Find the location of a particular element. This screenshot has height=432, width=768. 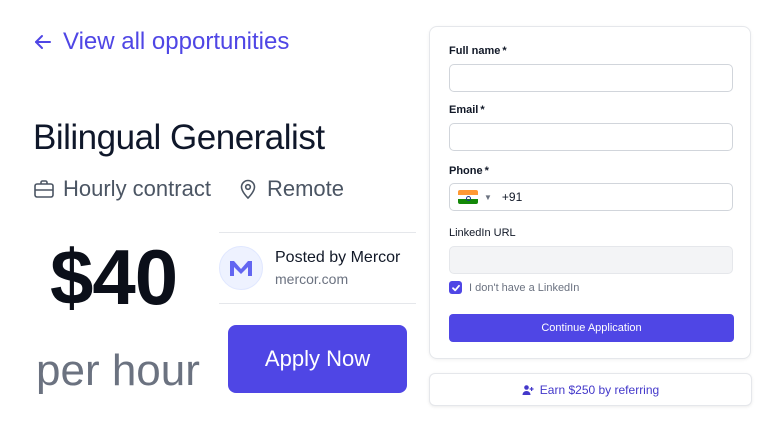

no-linkedin-row: I don't have a LinkedIn is located at coordinates (514, 287).